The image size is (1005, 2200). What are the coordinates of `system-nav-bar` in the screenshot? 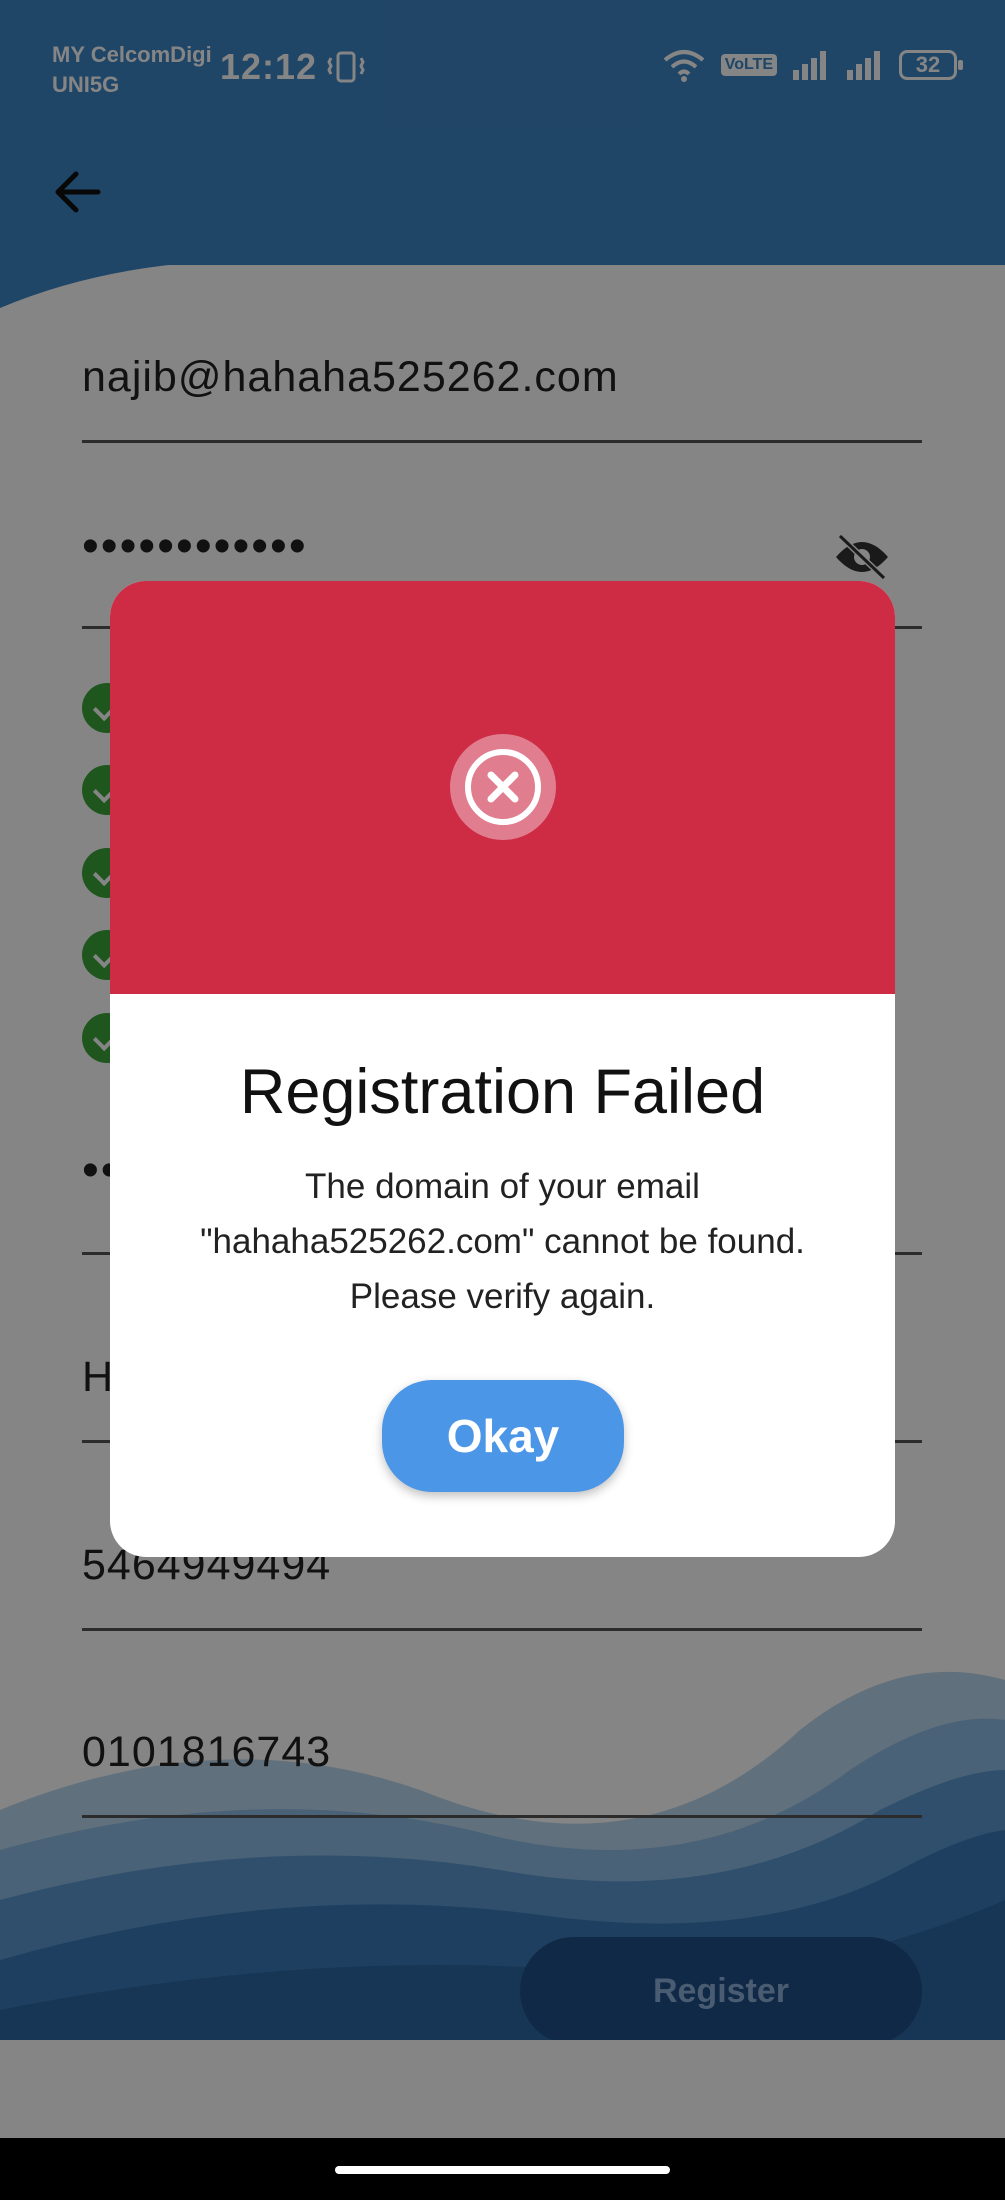 It's located at (502, 2169).